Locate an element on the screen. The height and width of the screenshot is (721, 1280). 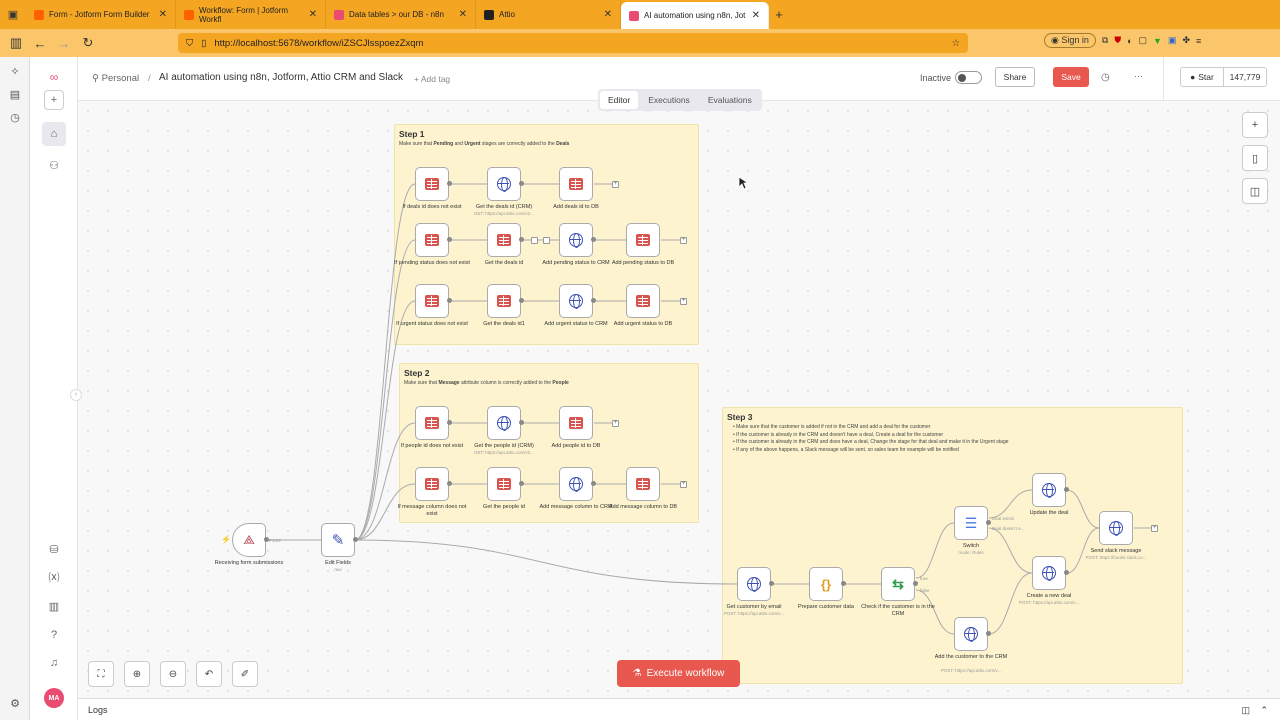
workflow-node: ⇆ is located at coordinates (898, 584).